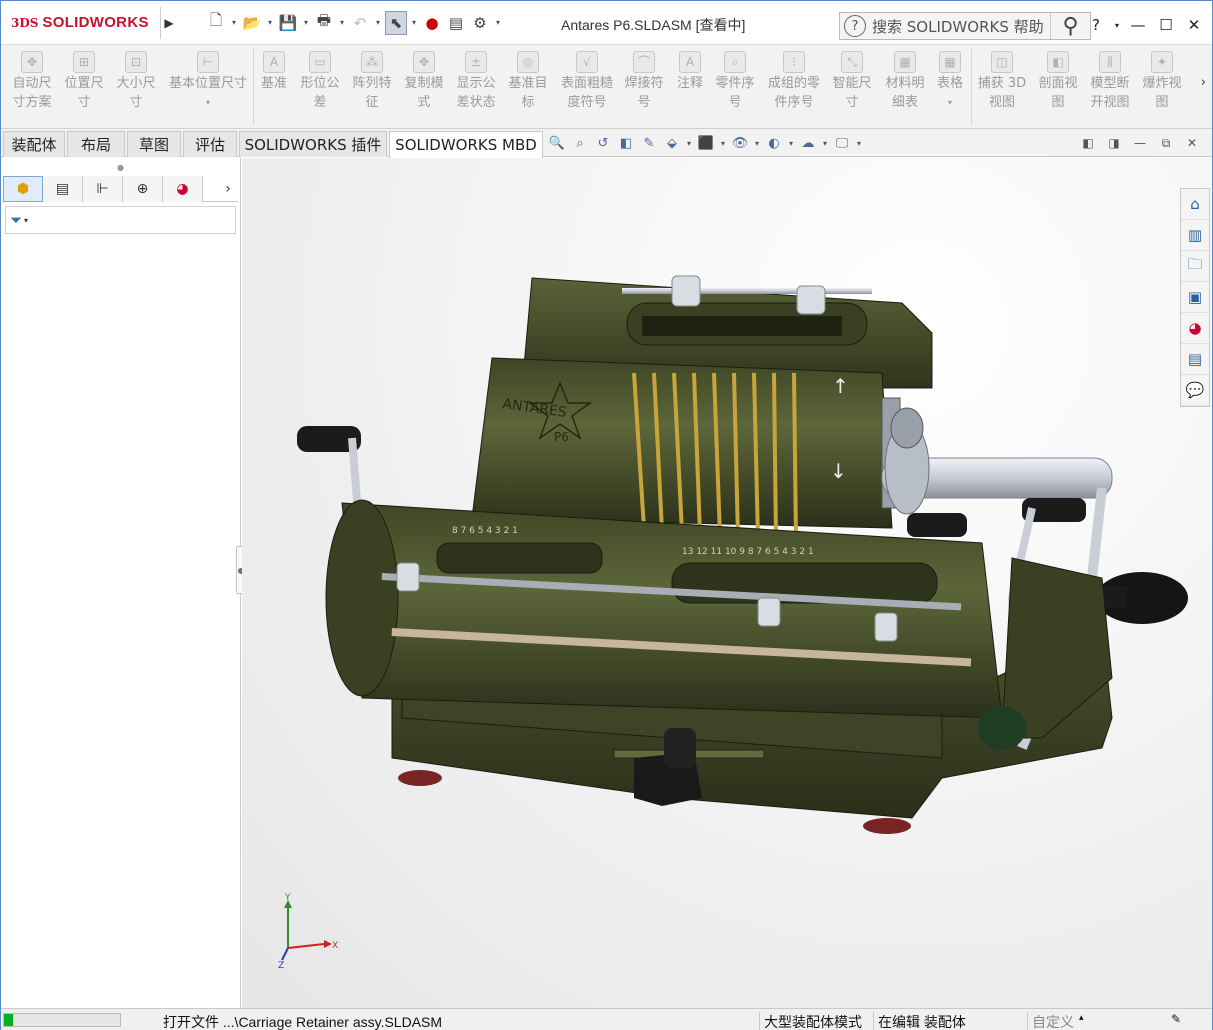 This screenshot has width=1213, height=1030. Describe the element at coordinates (476, 81) in the screenshot. I see `ribbon-show-tolerance-status: ± 显示公 差状态` at that location.